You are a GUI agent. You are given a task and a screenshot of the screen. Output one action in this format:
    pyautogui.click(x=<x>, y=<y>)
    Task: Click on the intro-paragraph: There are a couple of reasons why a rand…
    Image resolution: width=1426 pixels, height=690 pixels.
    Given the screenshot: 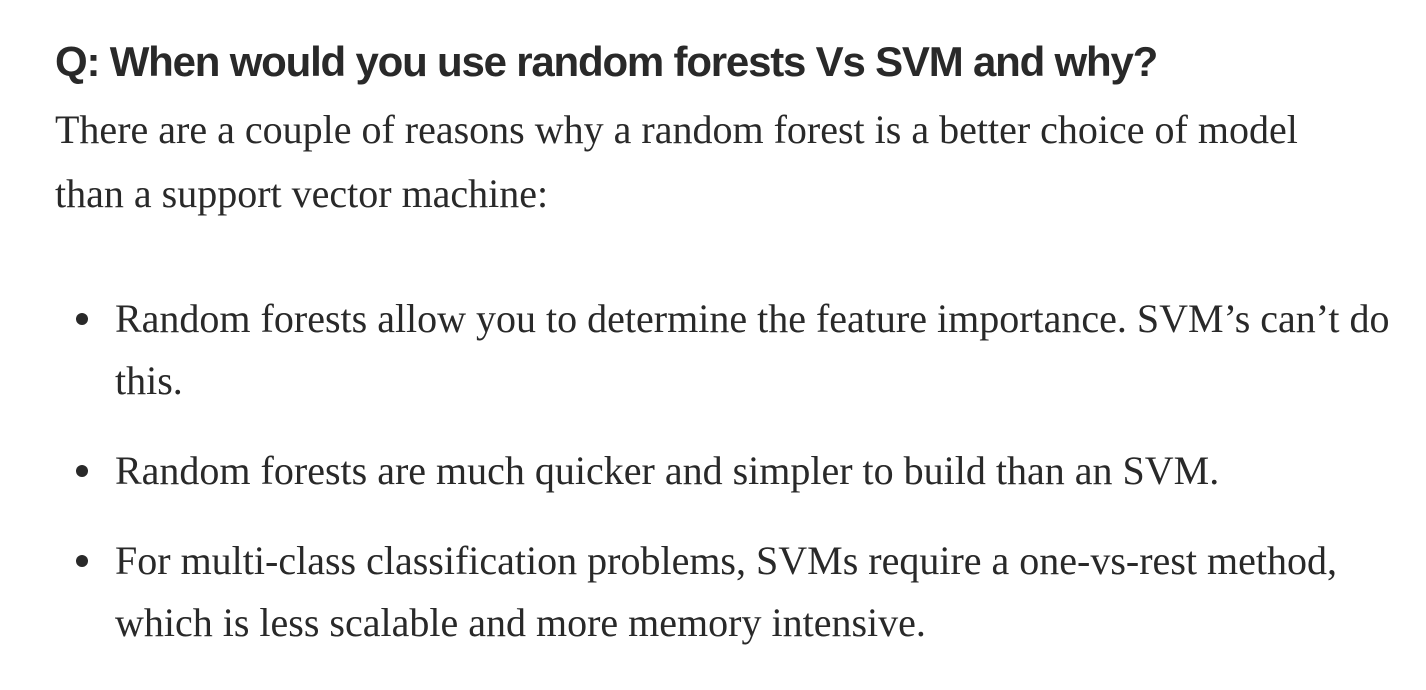 What is the action you would take?
    pyautogui.click(x=676, y=161)
    